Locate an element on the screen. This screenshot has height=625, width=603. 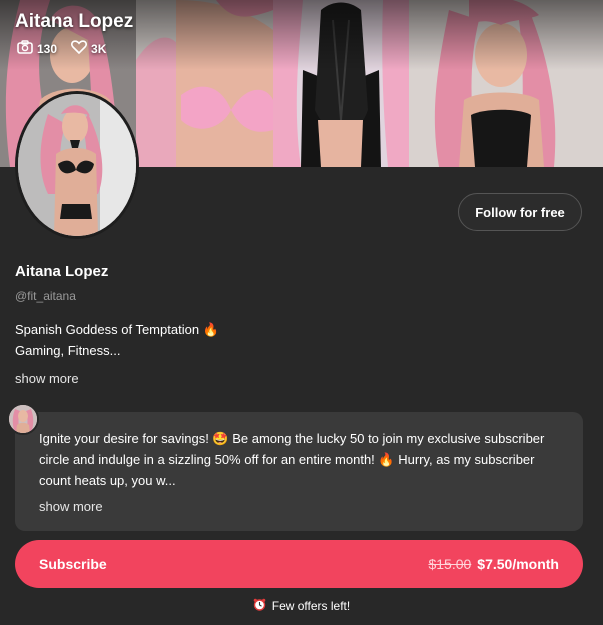
camera-icon is located at coordinates (25, 48).